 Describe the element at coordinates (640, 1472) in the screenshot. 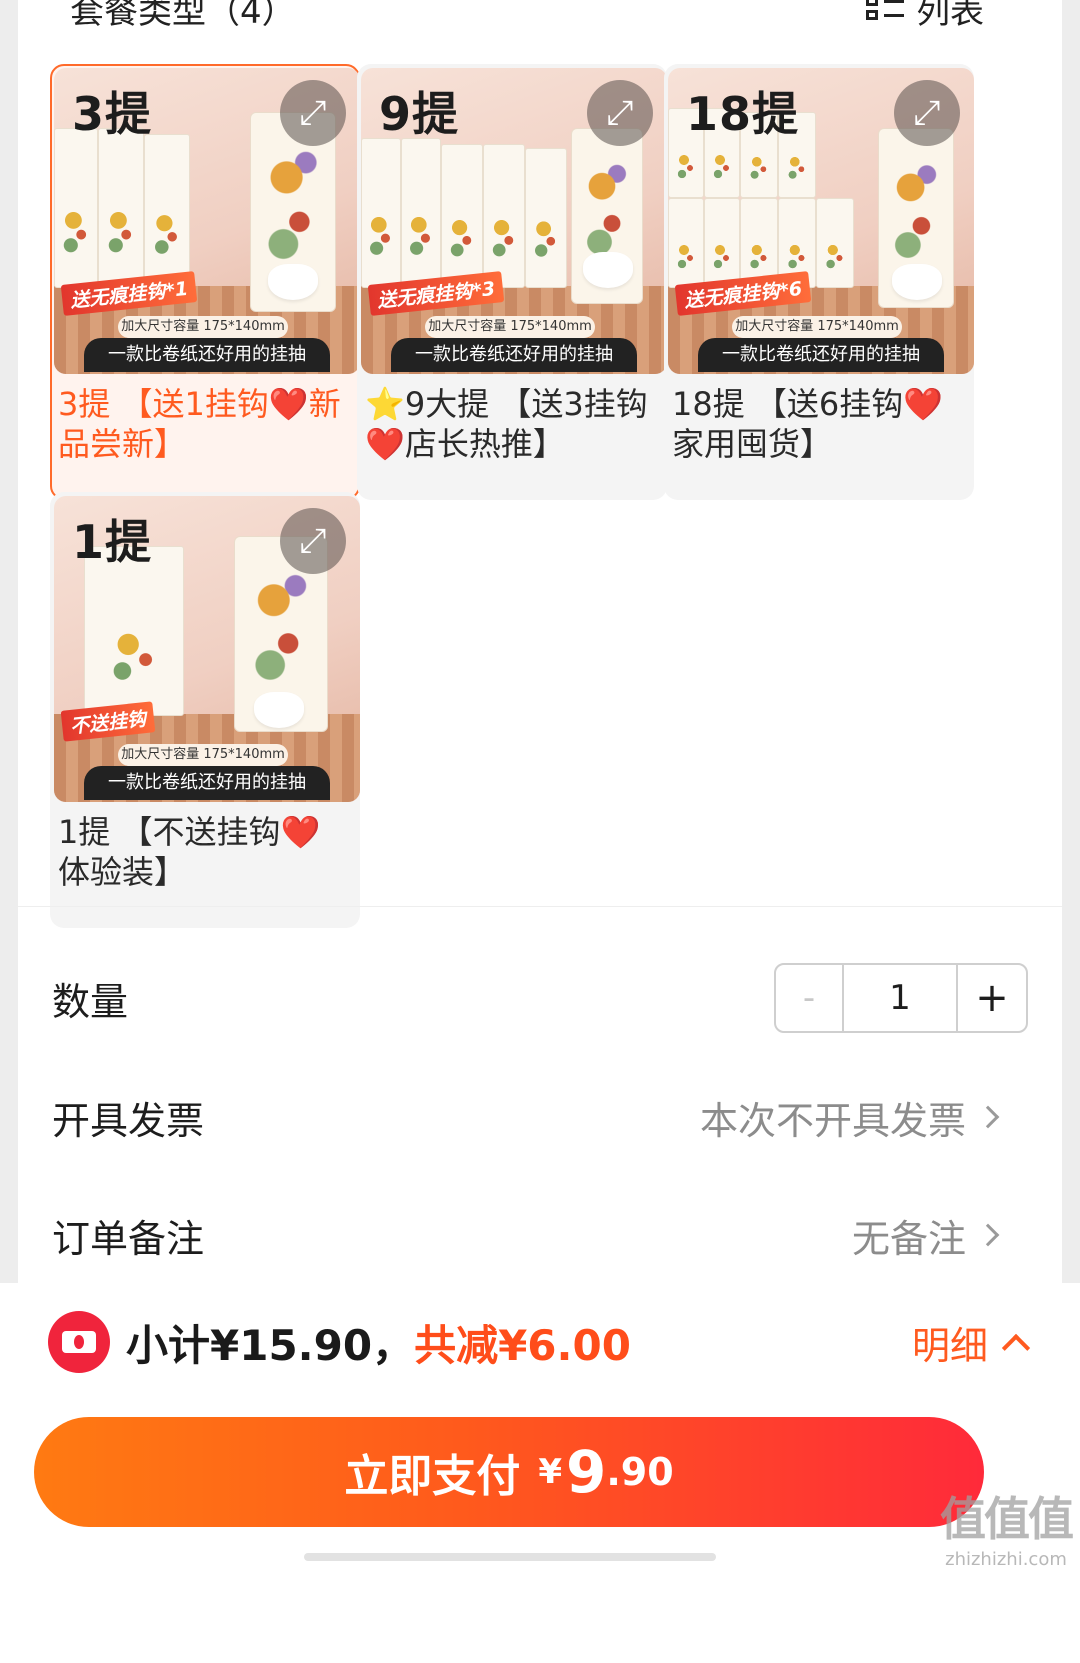

I see `pay-amount-decimal: .90` at that location.